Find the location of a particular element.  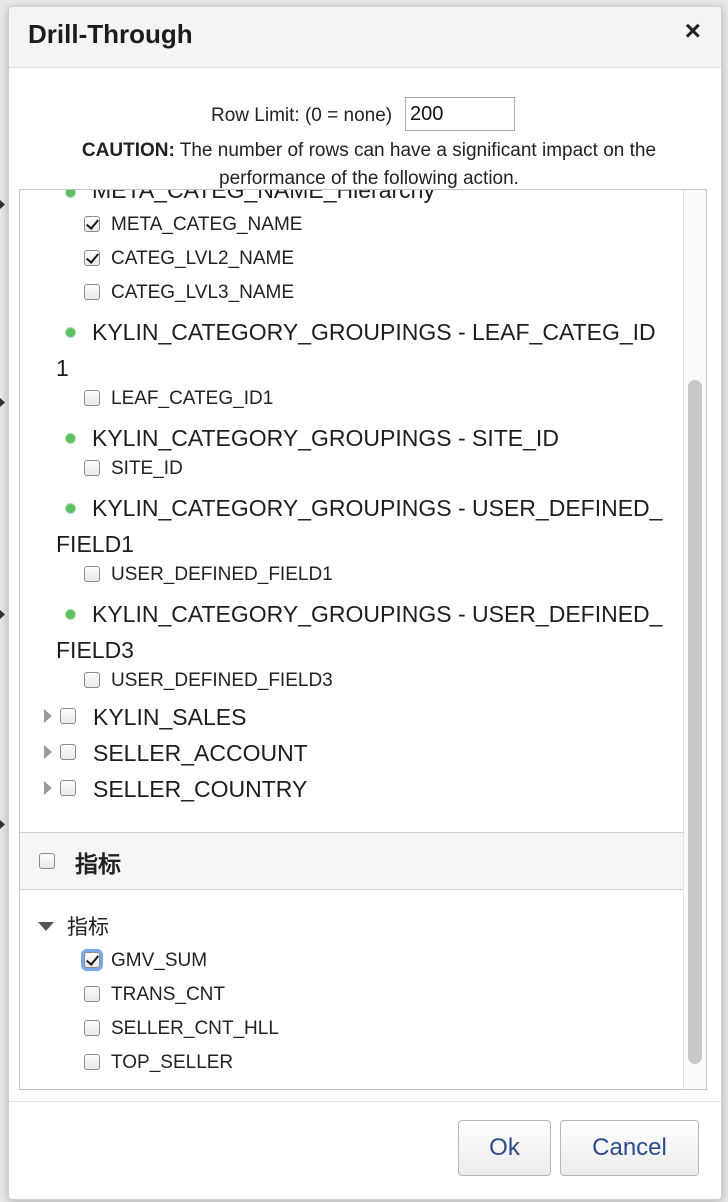

measures-group-label: 指标 is located at coordinates (88, 926).